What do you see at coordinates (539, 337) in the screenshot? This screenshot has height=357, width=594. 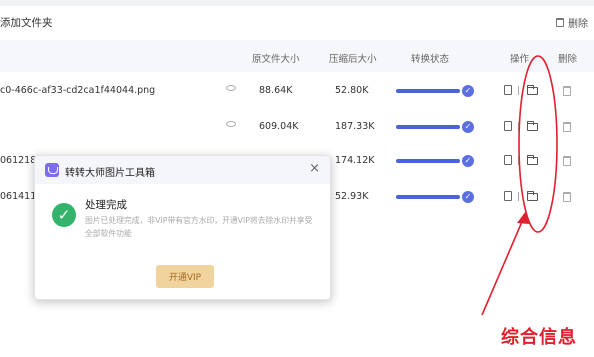 I see `watermark-text: 综合信息` at bounding box center [539, 337].